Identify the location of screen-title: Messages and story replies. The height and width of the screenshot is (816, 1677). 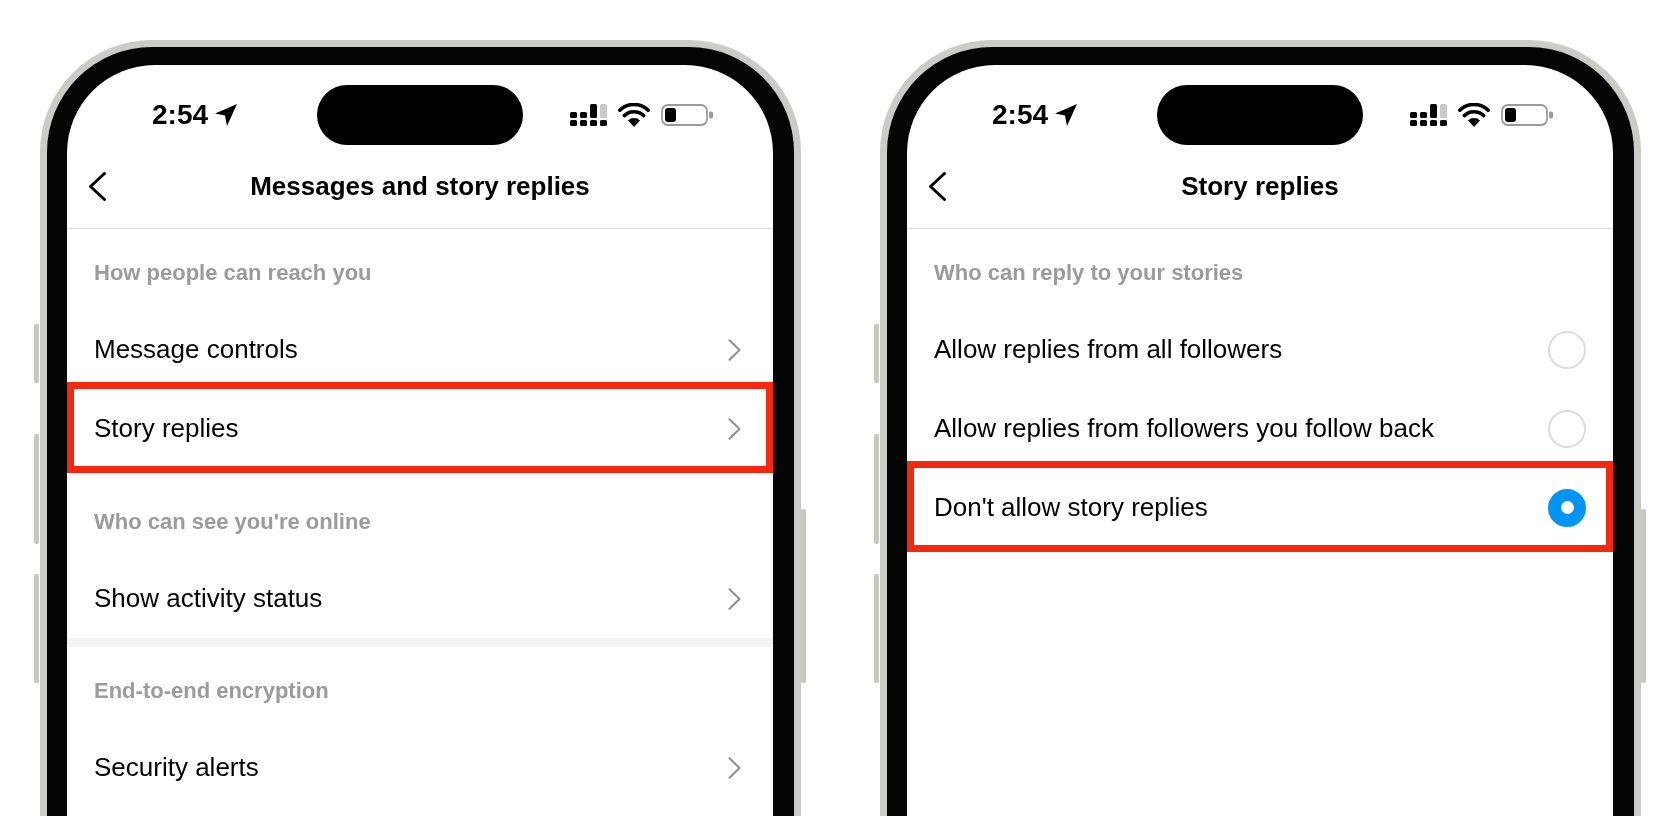
(420, 186).